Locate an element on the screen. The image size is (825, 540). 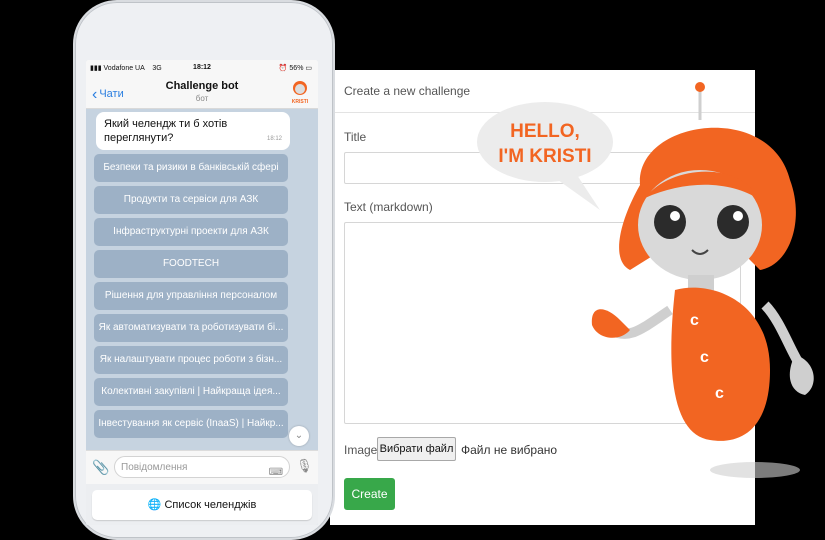
message-input: Повідомлення ⌨ is located at coordinates (202, 467).